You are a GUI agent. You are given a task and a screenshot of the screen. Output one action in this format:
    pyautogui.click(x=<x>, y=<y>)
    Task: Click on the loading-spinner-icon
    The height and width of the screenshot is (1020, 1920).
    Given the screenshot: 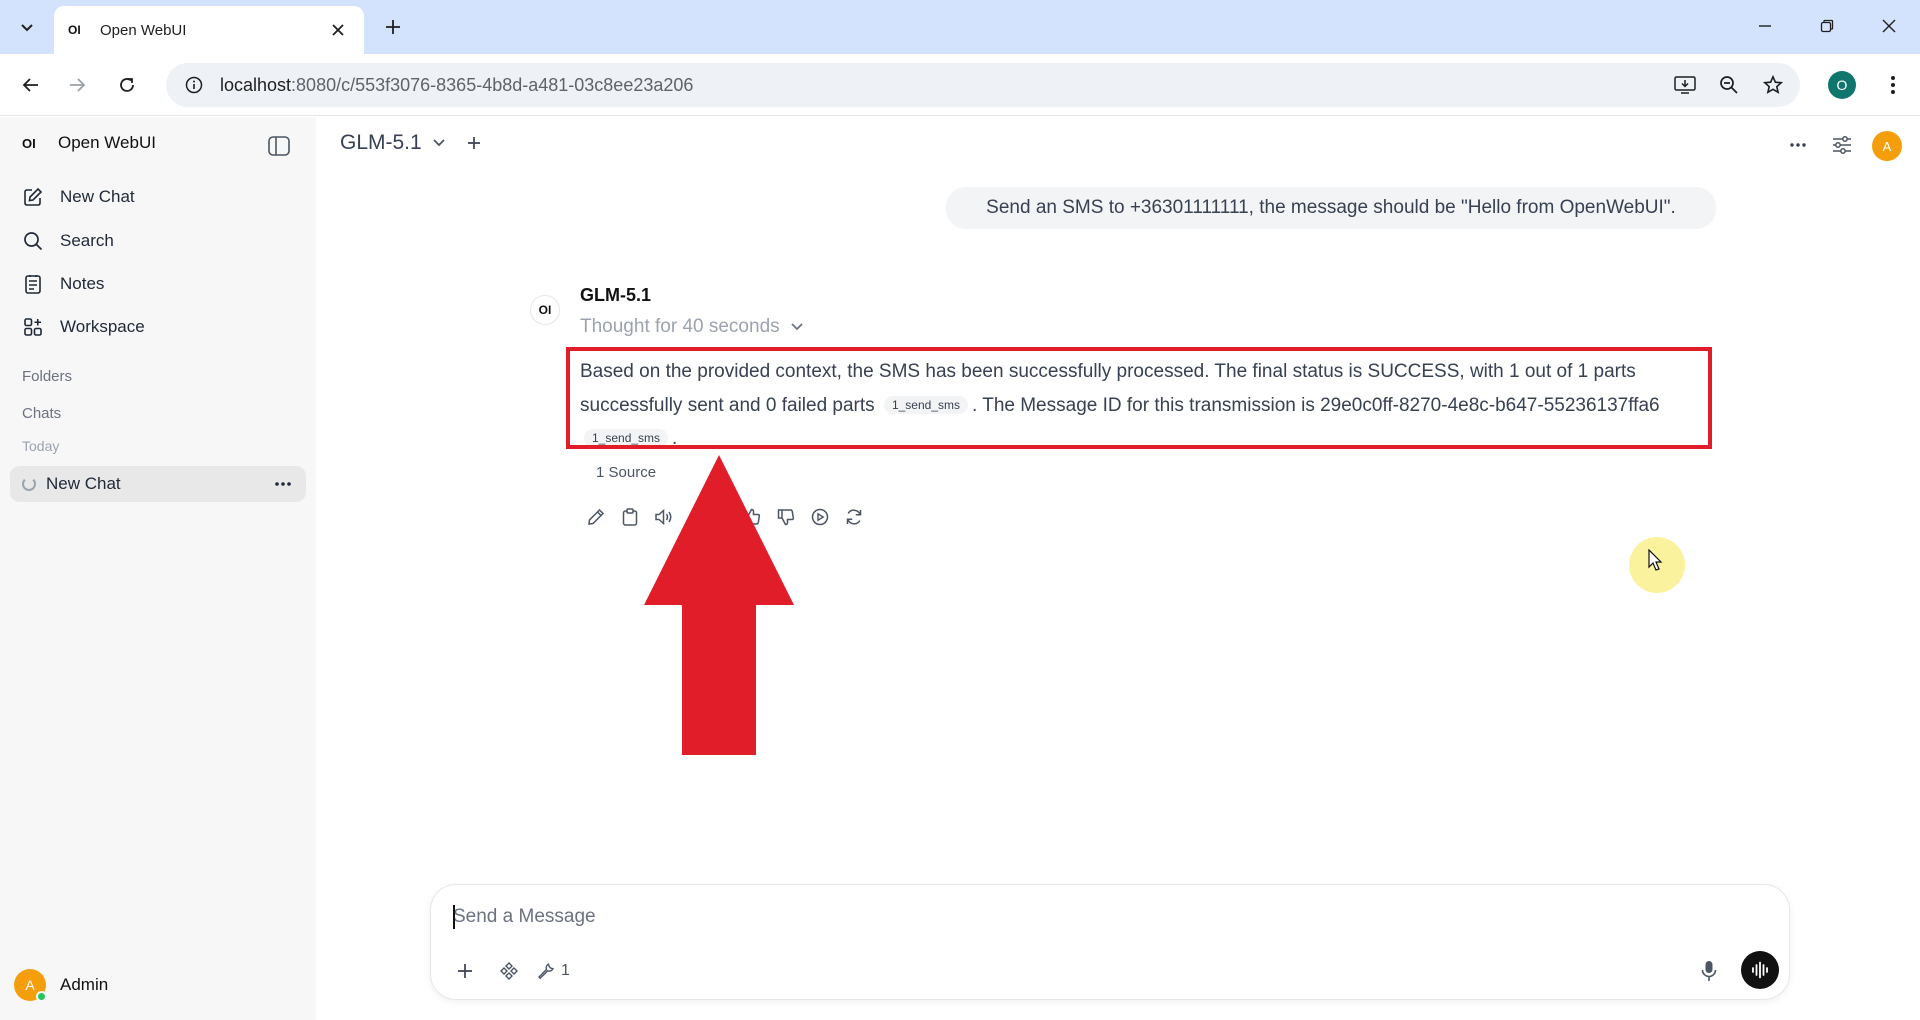 What is the action you would take?
    pyautogui.click(x=29, y=484)
    